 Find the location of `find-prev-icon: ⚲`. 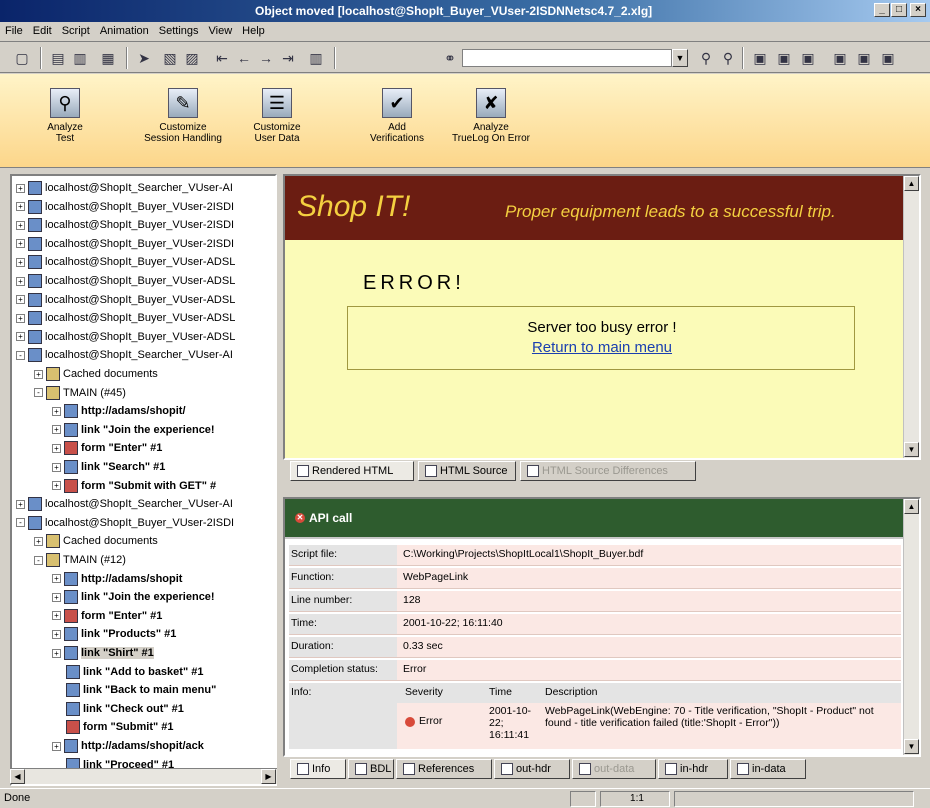

find-prev-icon: ⚲ is located at coordinates (728, 58).